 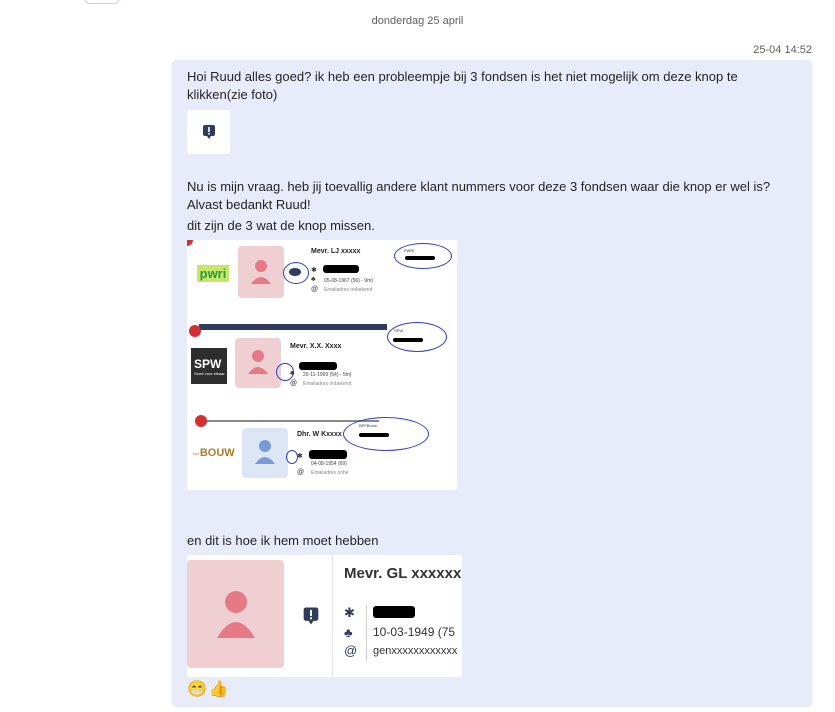 What do you see at coordinates (281, 225) in the screenshot?
I see `message-text-list-intro: dit zijn de 3 wat de knop missen.` at bounding box center [281, 225].